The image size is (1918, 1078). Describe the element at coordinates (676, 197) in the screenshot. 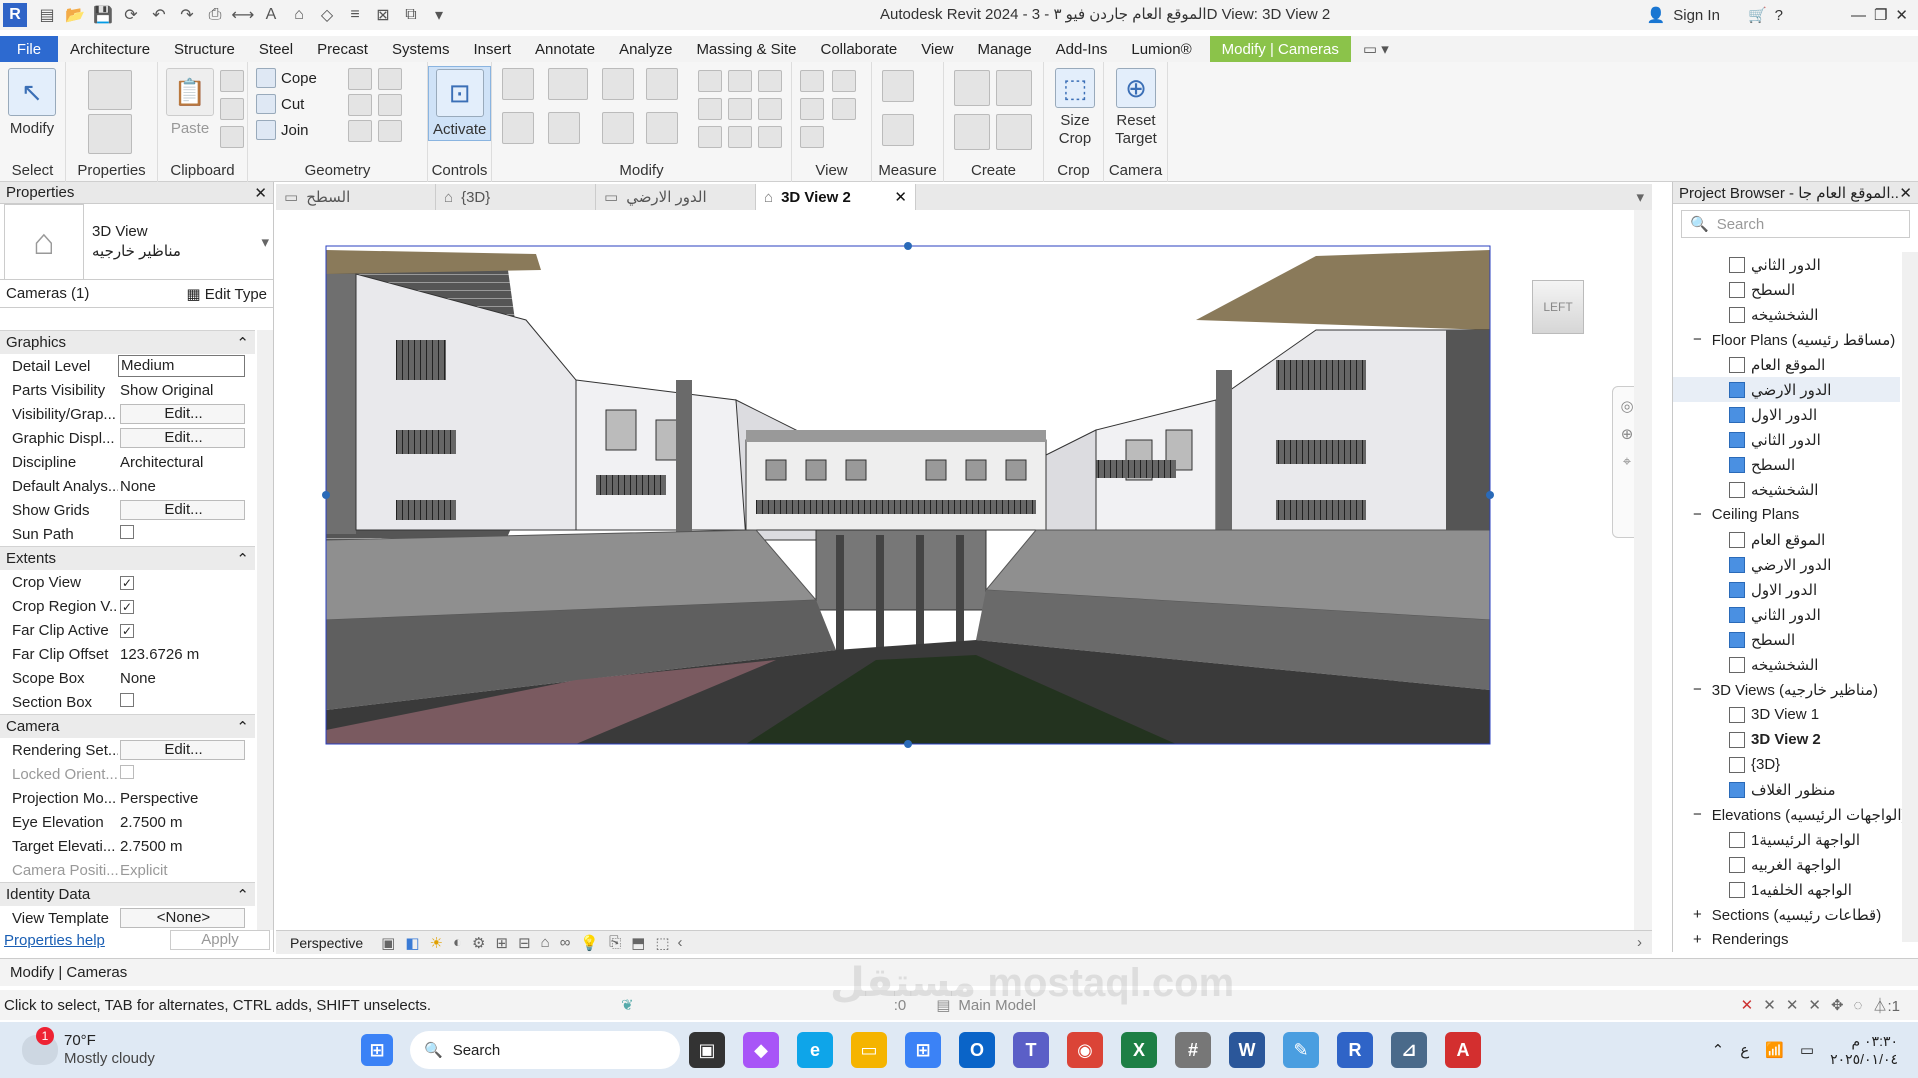

I see `view-tab: ▭ الدور الارضي` at that location.